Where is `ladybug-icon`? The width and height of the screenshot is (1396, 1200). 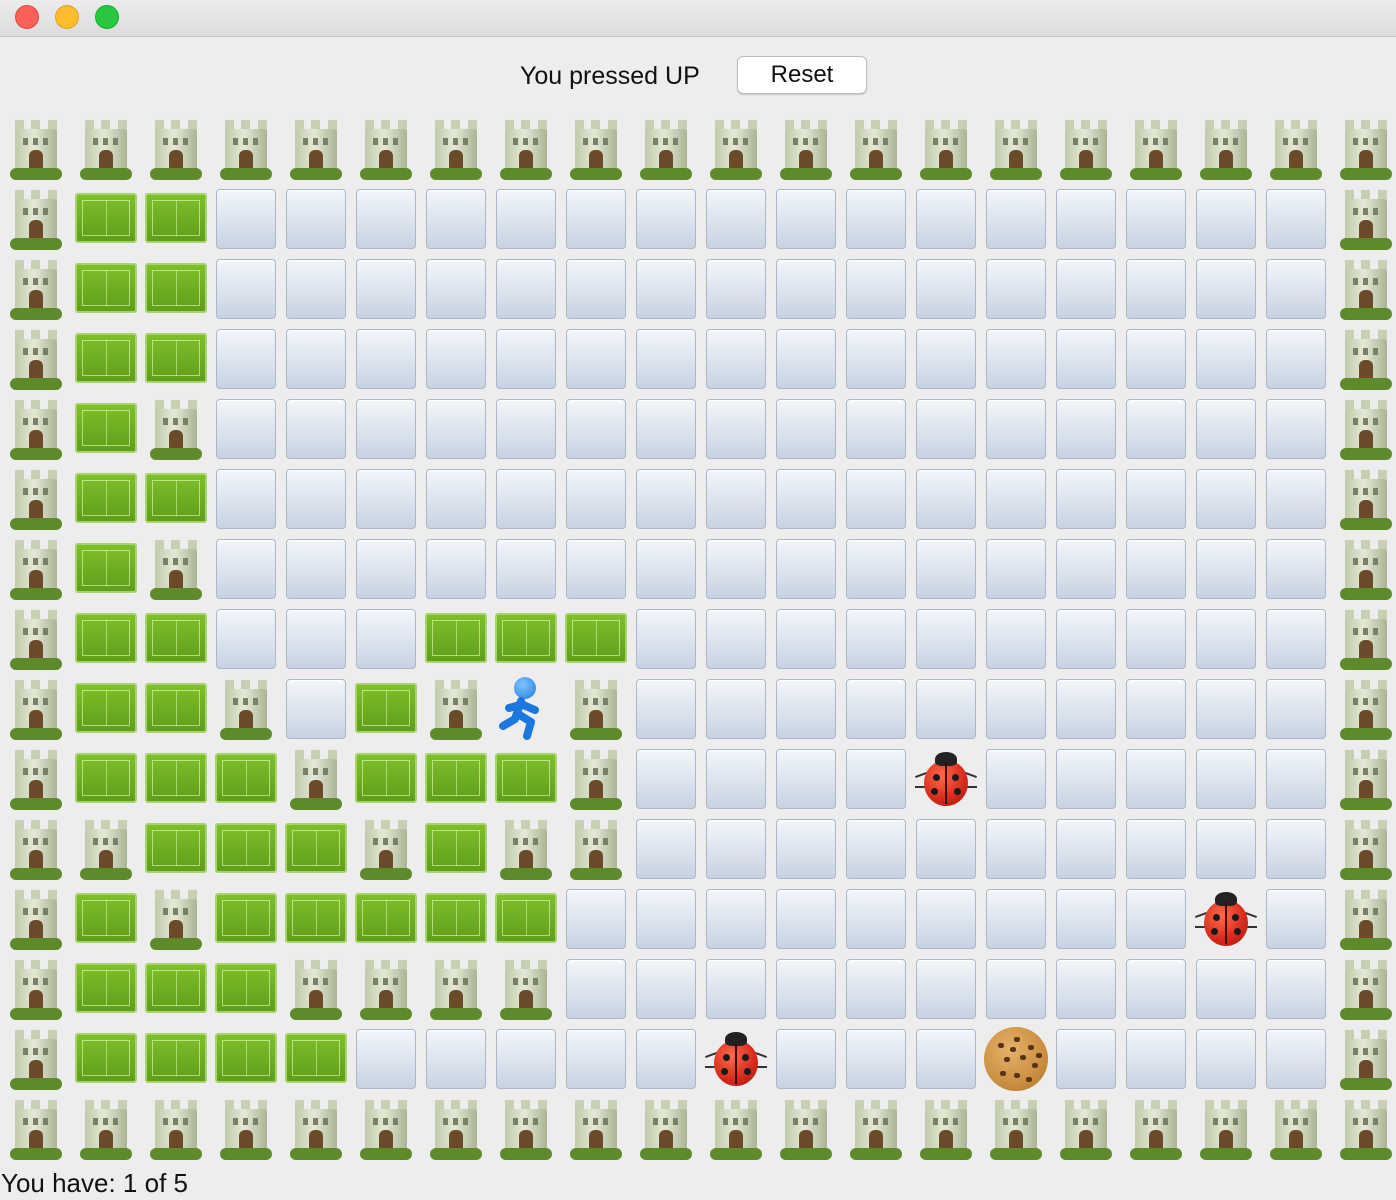 ladybug-icon is located at coordinates (736, 1059).